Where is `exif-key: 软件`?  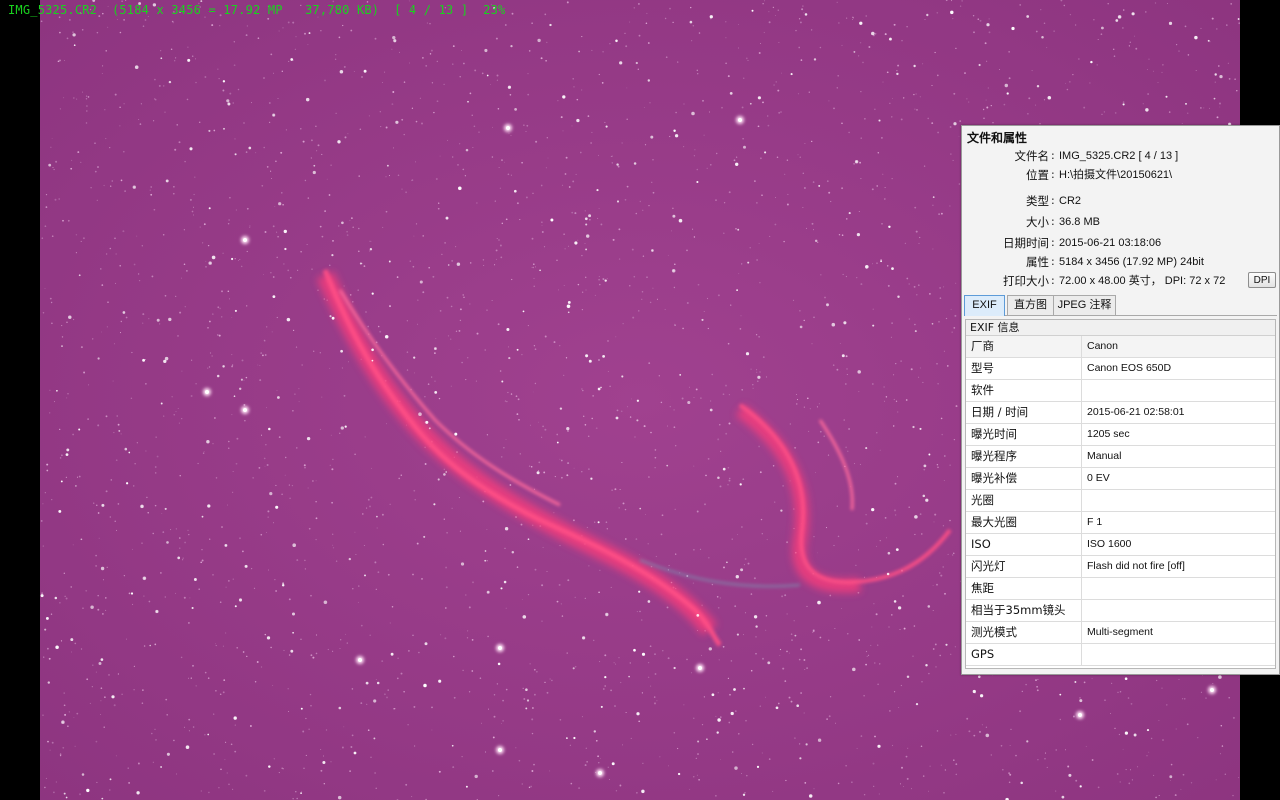
exif-key: 软件 is located at coordinates (1024, 390).